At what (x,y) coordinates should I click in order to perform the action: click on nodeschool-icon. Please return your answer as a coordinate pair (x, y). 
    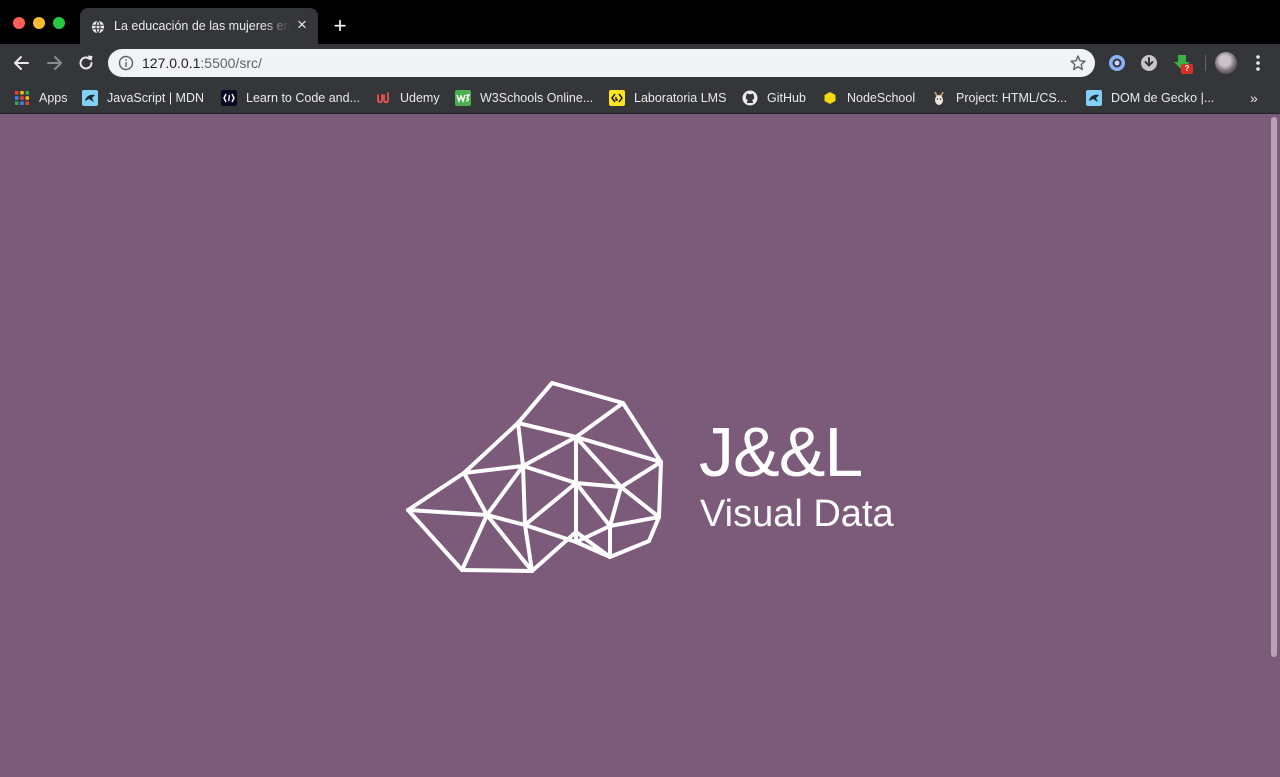
    Looking at the image, I should click on (830, 98).